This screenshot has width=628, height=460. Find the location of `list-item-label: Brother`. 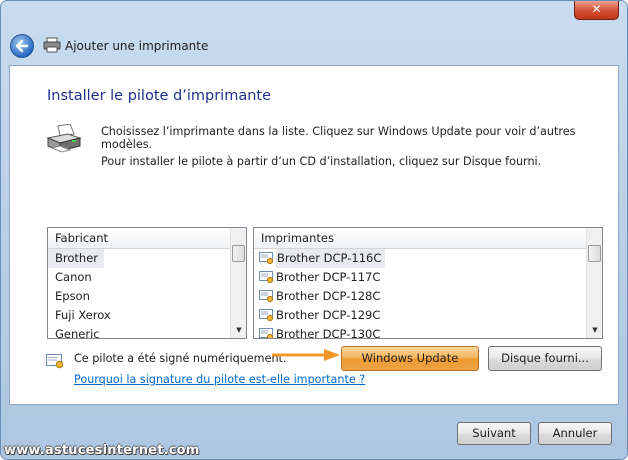

list-item-label: Brother is located at coordinates (76, 258).